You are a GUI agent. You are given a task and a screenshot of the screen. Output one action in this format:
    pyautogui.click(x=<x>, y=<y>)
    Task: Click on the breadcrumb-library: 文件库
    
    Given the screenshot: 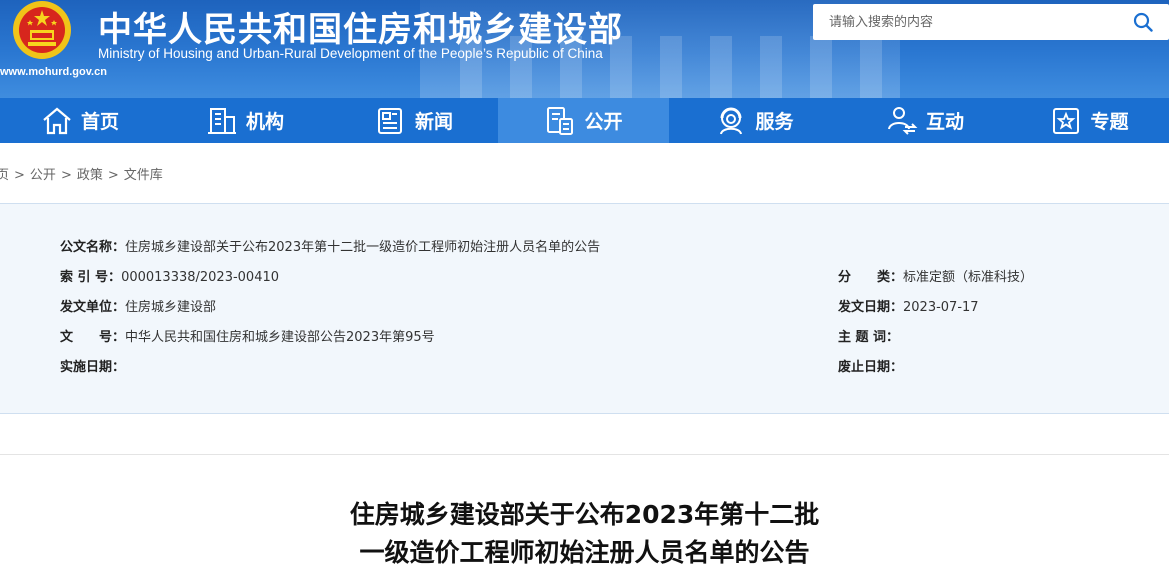 What is the action you would take?
    pyautogui.click(x=143, y=175)
    